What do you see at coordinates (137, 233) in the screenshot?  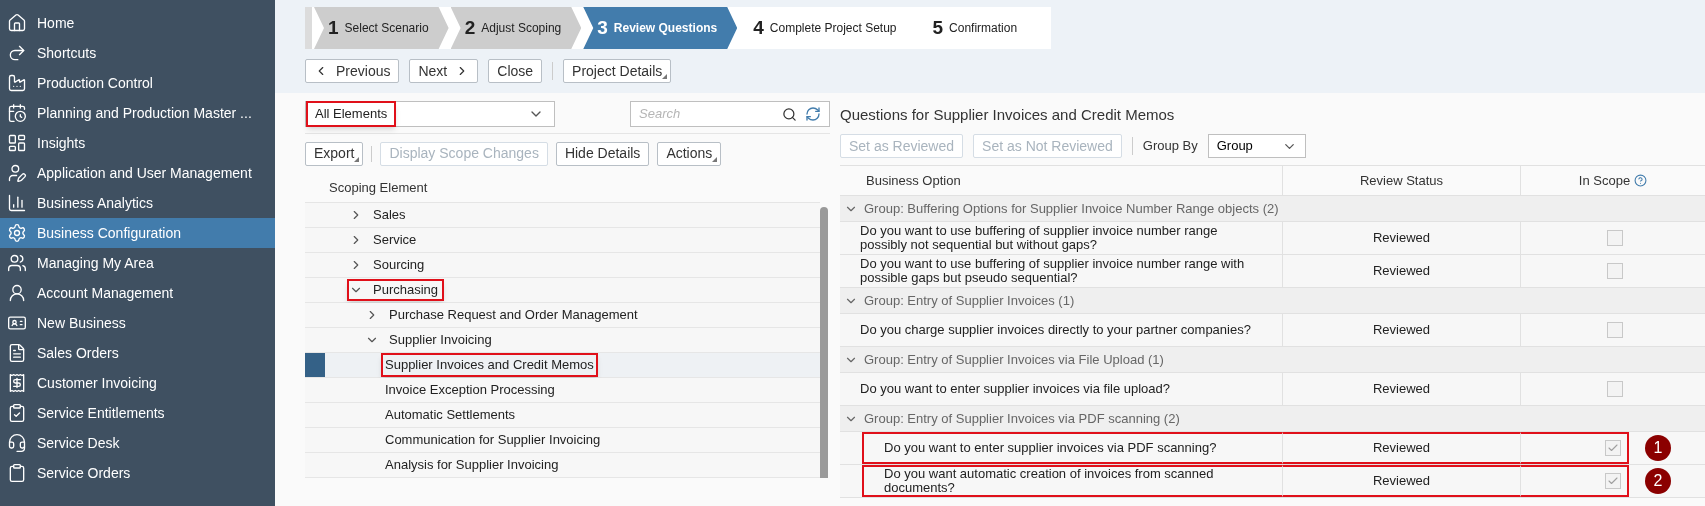 I see `sidebar-item: Business Configuration` at bounding box center [137, 233].